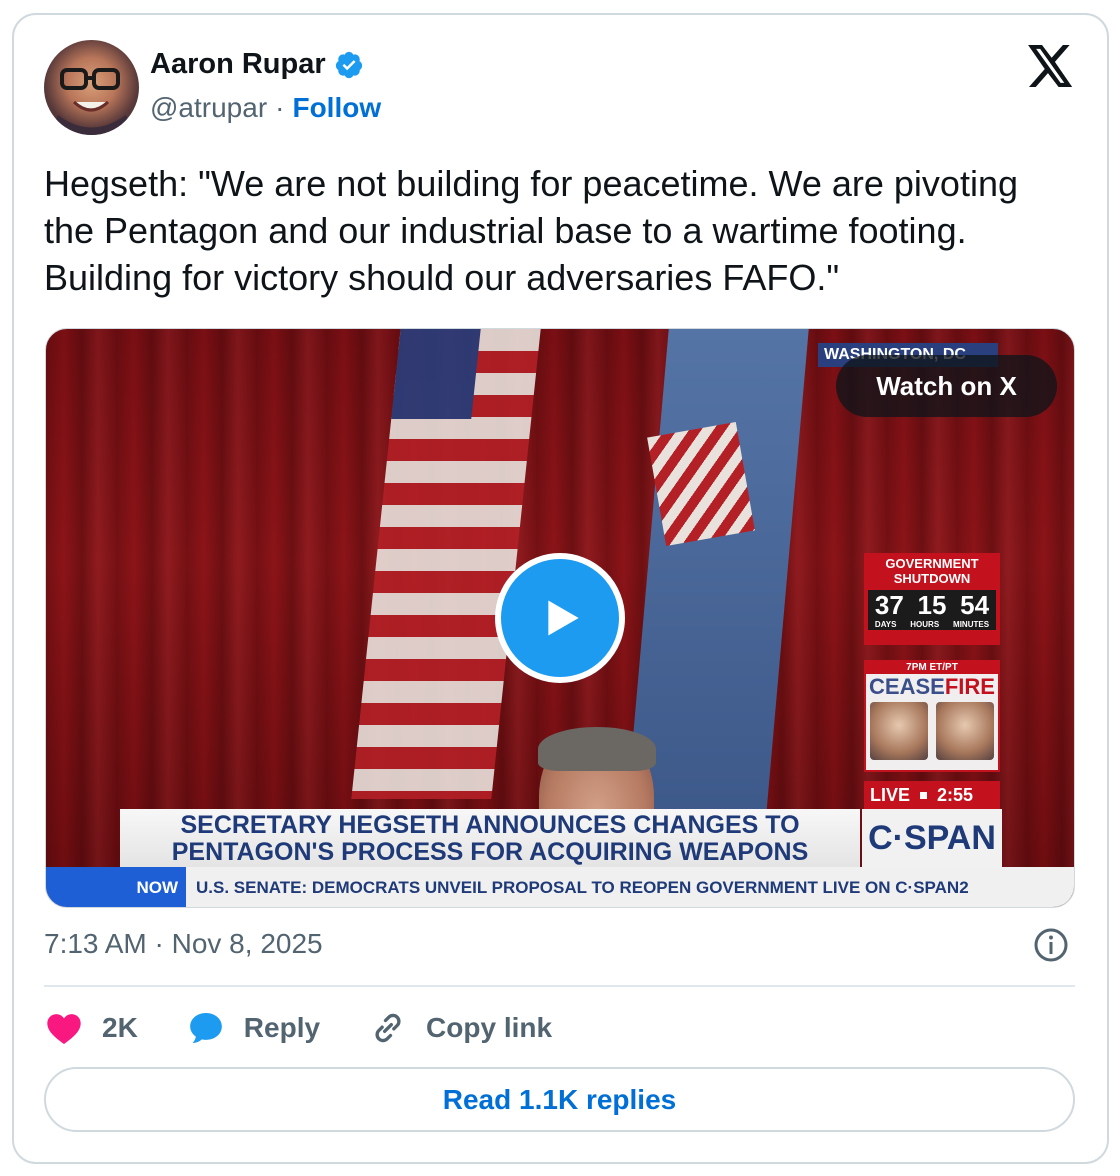 The image size is (1120, 1176). Describe the element at coordinates (348, 64) in the screenshot. I see `verified-badge-icon` at that location.